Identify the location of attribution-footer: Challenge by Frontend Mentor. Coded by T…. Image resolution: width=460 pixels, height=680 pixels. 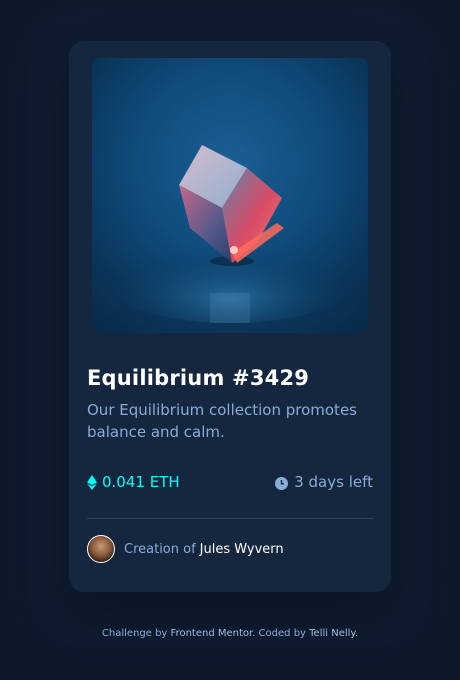
(230, 633).